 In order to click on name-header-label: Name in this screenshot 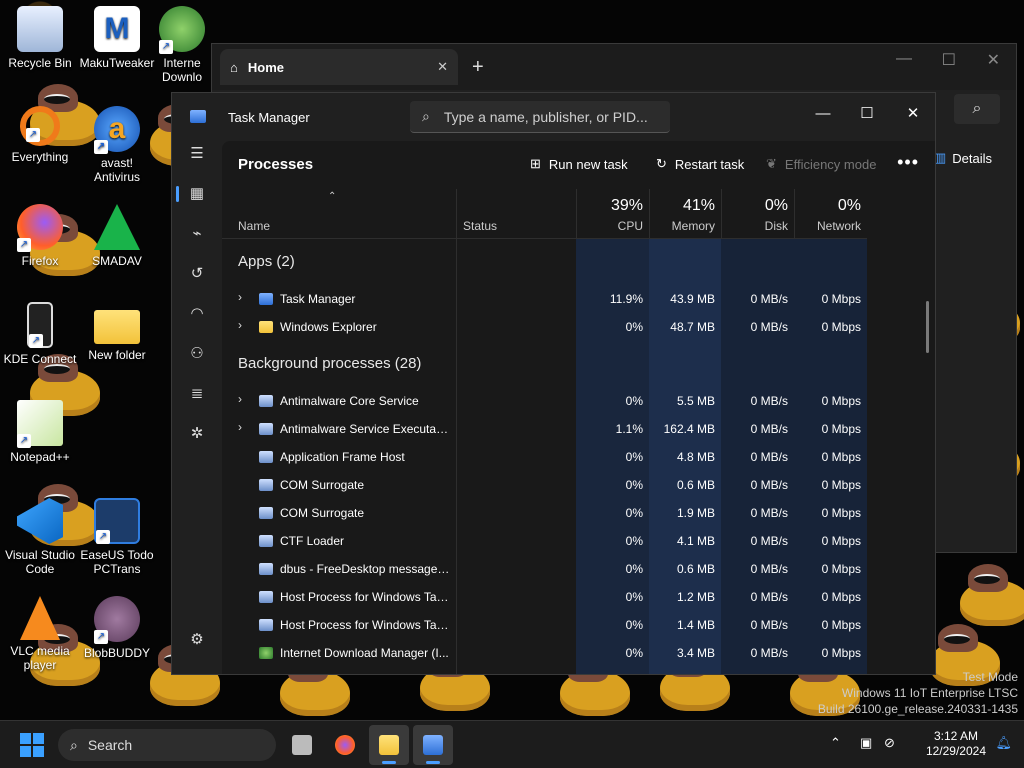, I will do `click(254, 226)`.